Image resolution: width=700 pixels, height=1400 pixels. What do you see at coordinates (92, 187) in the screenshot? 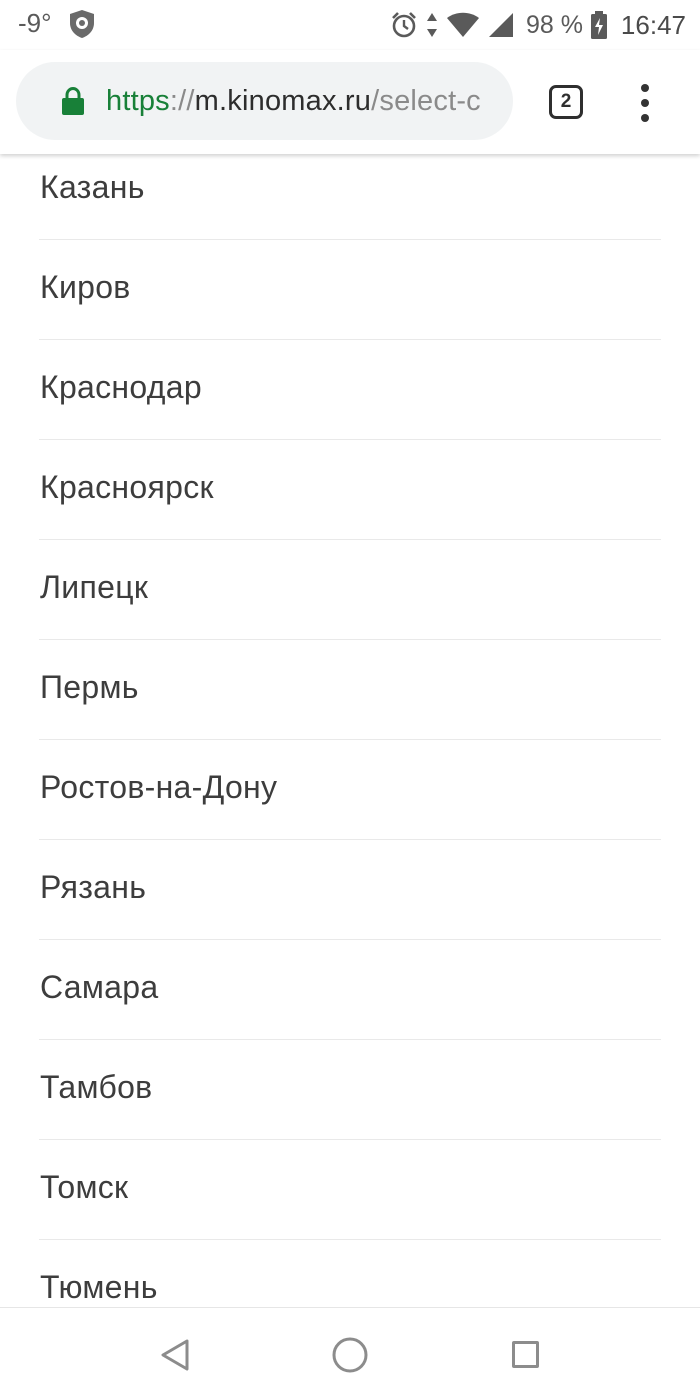
I see `city-label: Казань` at bounding box center [92, 187].